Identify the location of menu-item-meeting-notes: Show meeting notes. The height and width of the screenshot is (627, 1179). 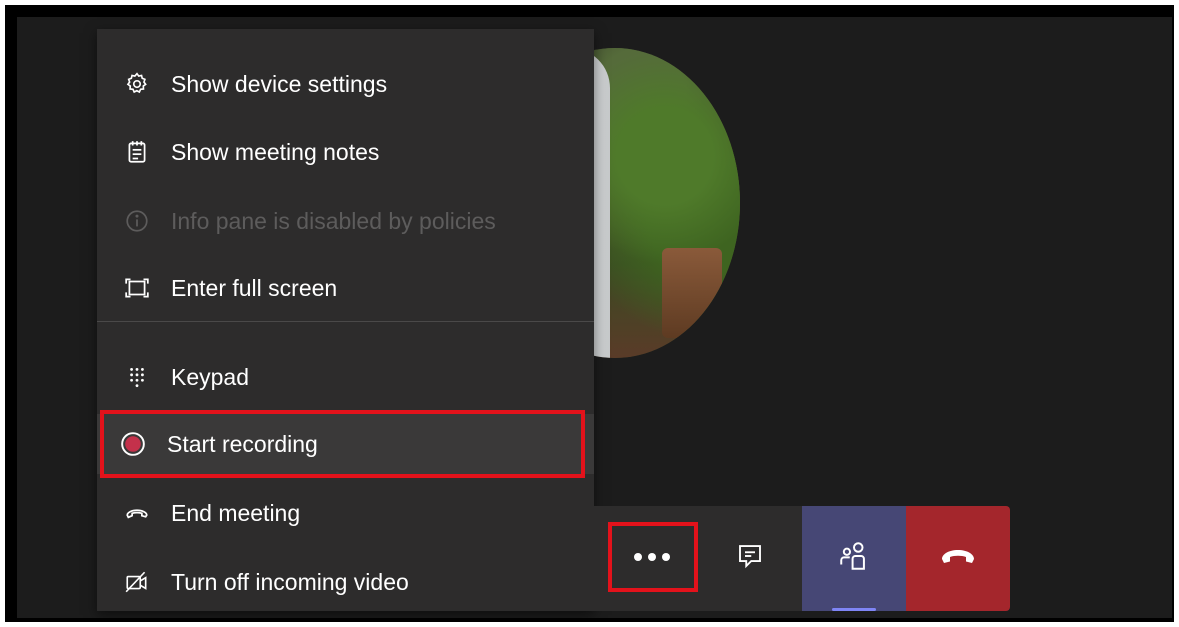
(345, 152).